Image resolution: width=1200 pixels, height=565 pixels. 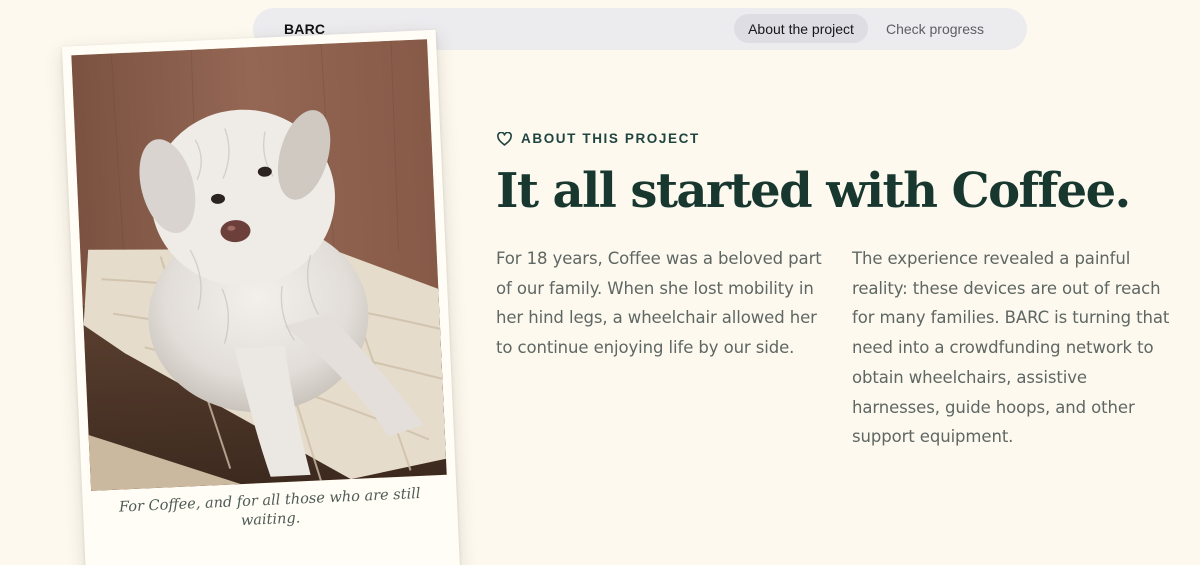 I want to click on nav-link-about: About the project, so click(x=801, y=28).